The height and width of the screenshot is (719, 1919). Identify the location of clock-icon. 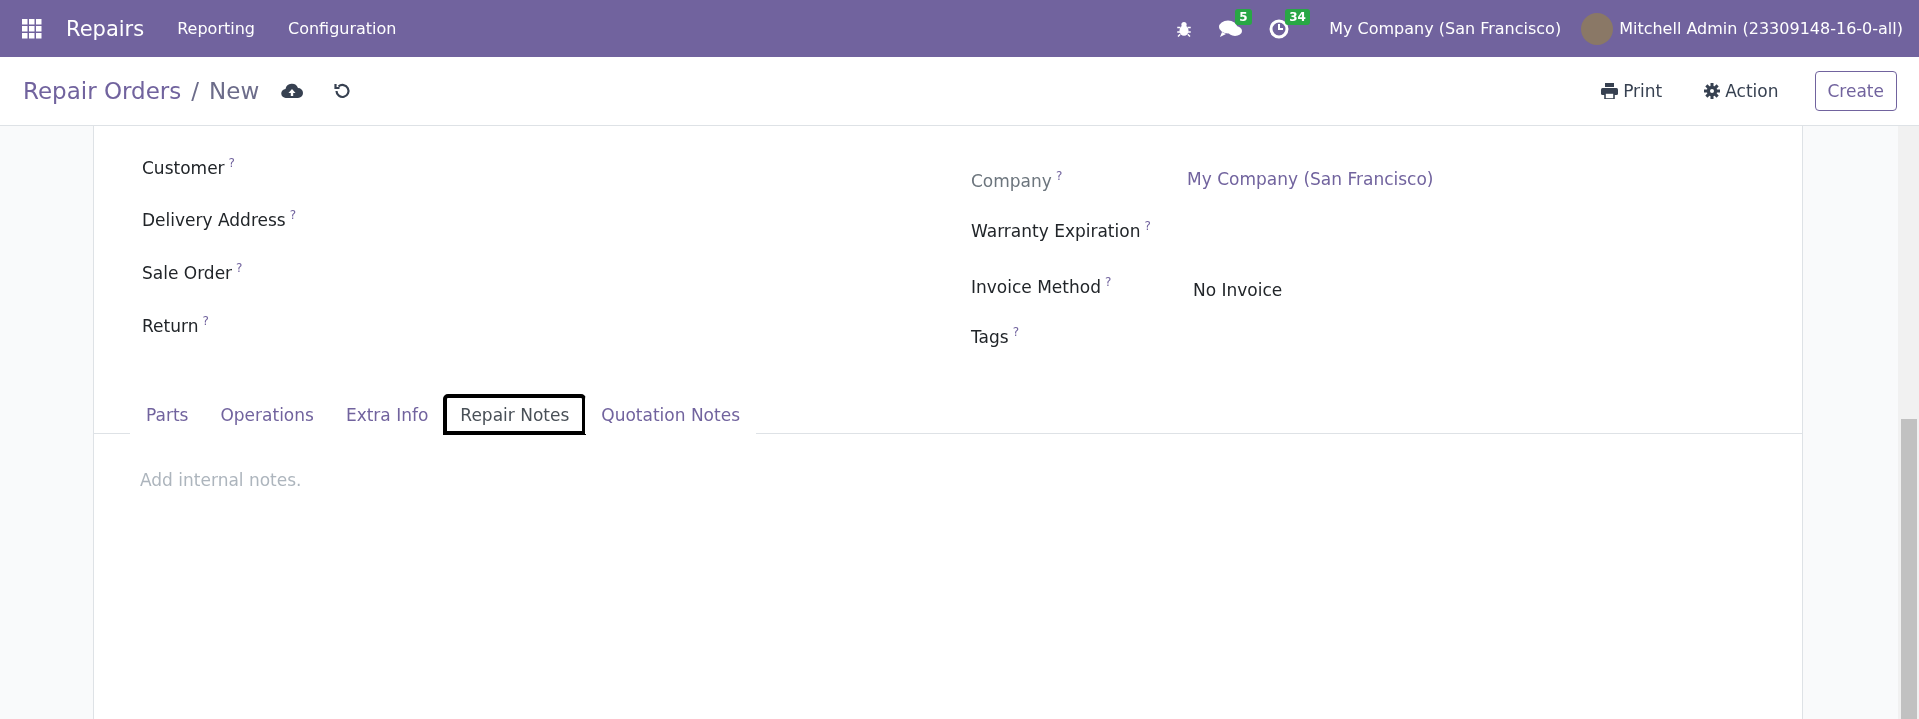
(1279, 28).